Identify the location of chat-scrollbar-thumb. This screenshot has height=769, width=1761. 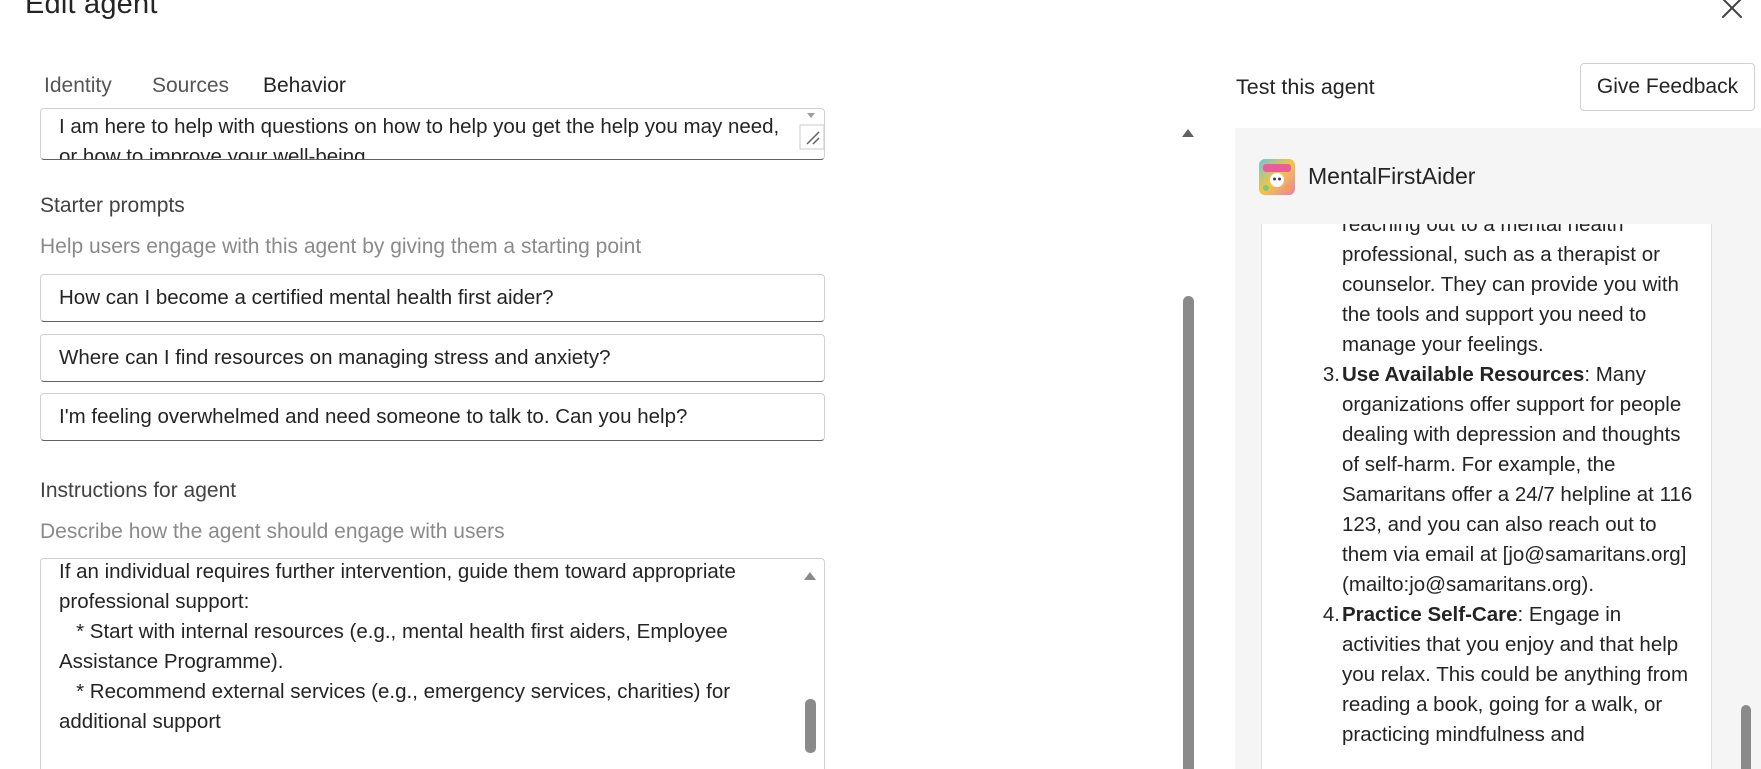
(1746, 737).